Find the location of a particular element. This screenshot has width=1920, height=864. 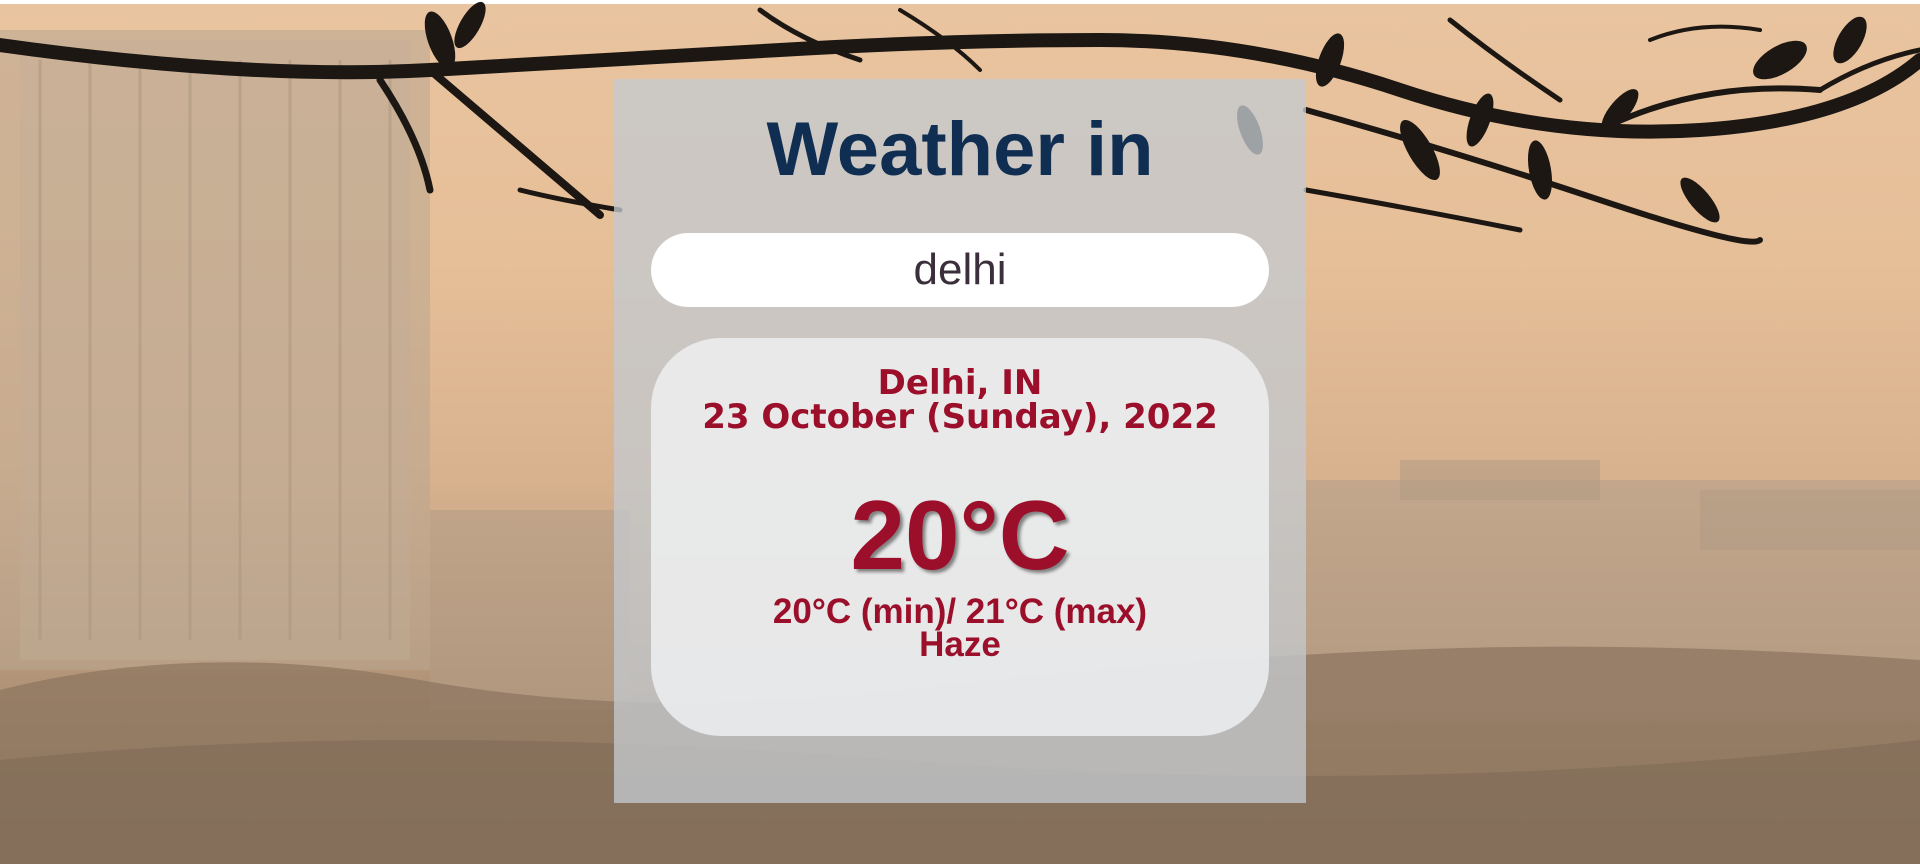

temperature-value: 20°C is located at coordinates (960, 535).